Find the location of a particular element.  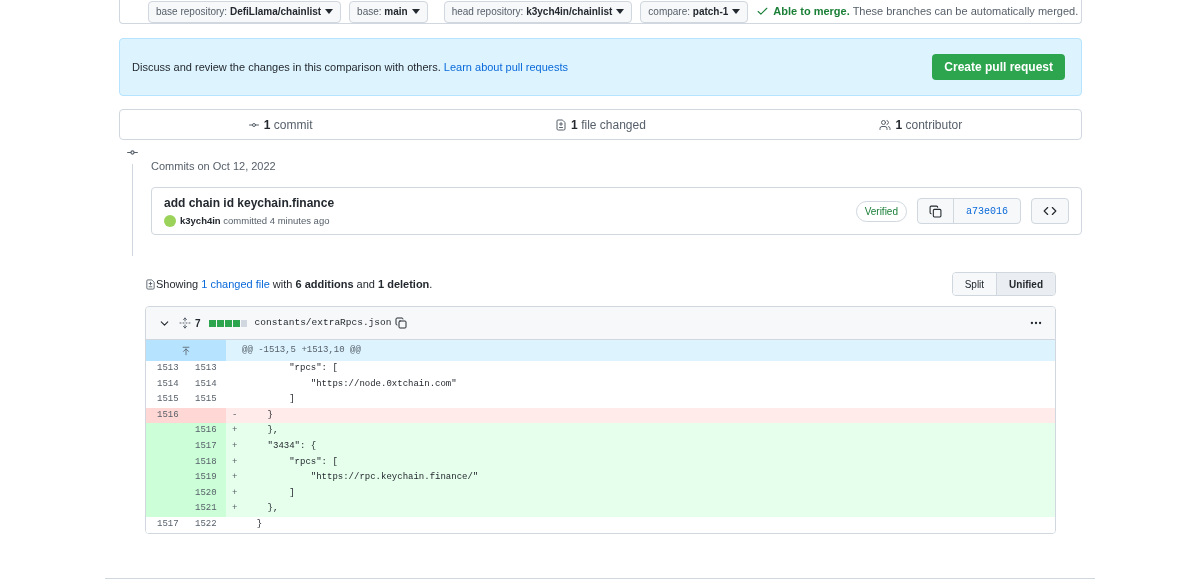

file-path: constants/extraRpcs.json is located at coordinates (323, 323).